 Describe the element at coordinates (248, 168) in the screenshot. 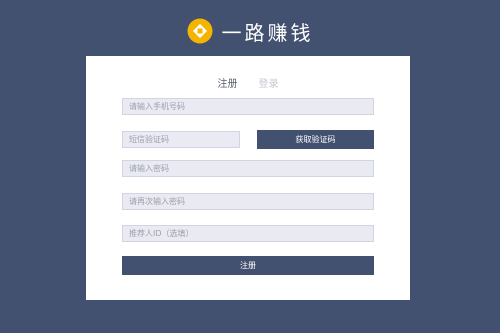

I see `password-input` at that location.